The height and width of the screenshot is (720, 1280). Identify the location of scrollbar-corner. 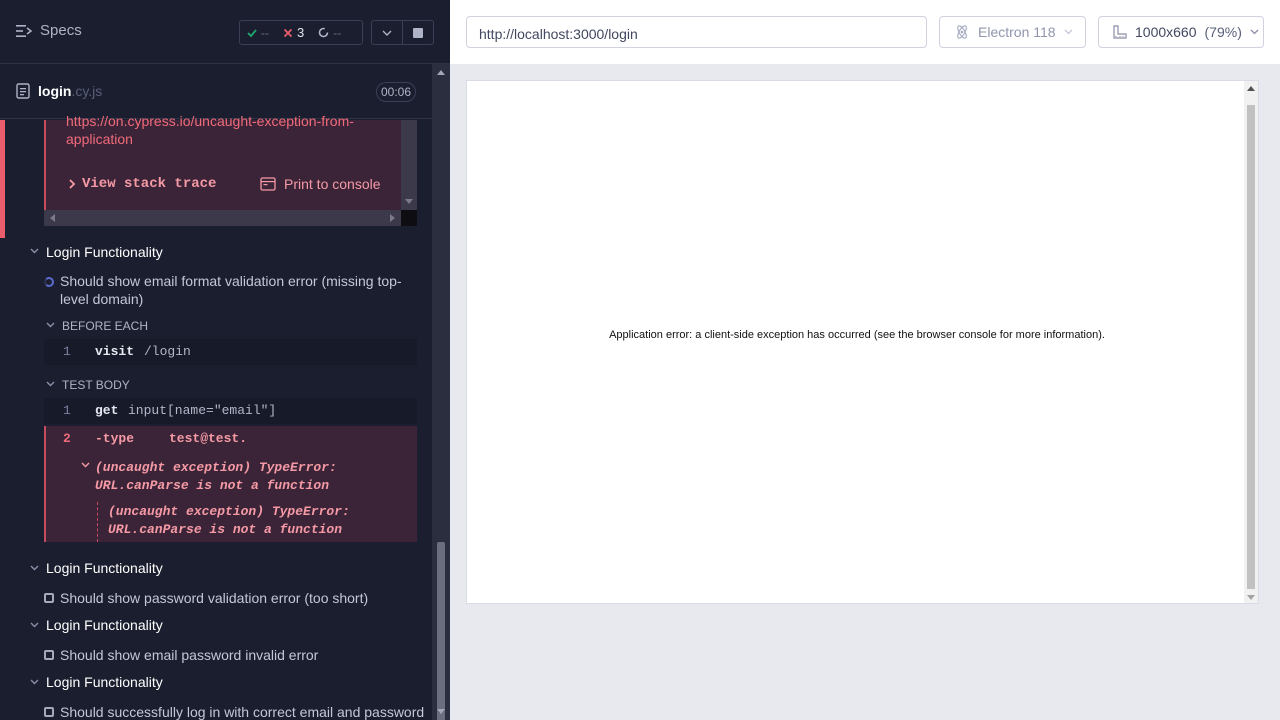
(409, 218).